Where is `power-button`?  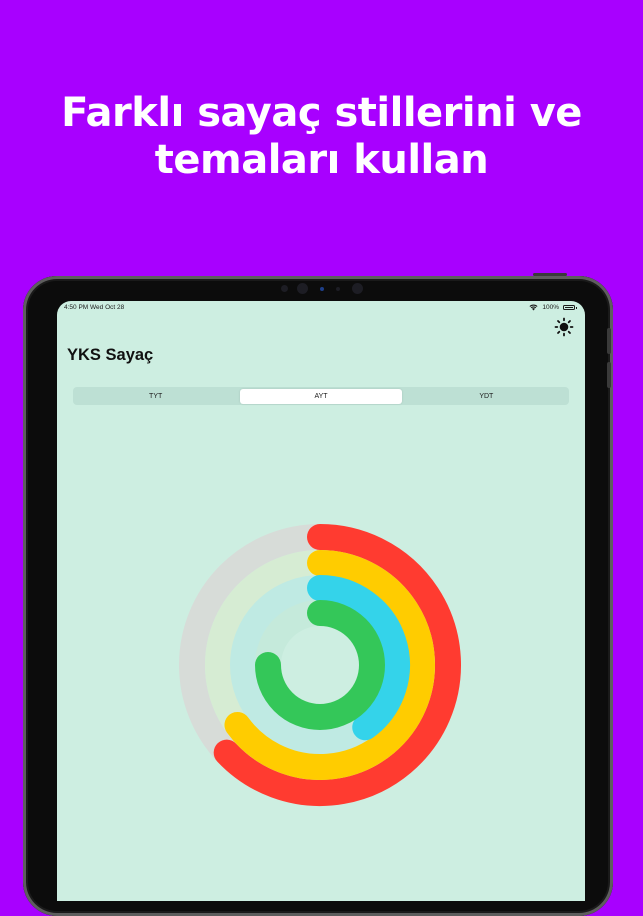 power-button is located at coordinates (550, 274).